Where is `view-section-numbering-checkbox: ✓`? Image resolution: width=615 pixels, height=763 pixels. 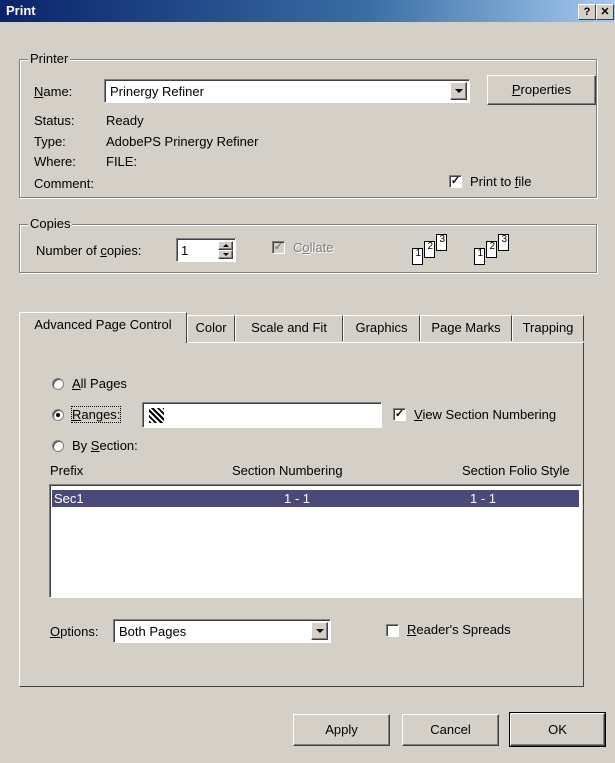 view-section-numbering-checkbox: ✓ is located at coordinates (399, 414).